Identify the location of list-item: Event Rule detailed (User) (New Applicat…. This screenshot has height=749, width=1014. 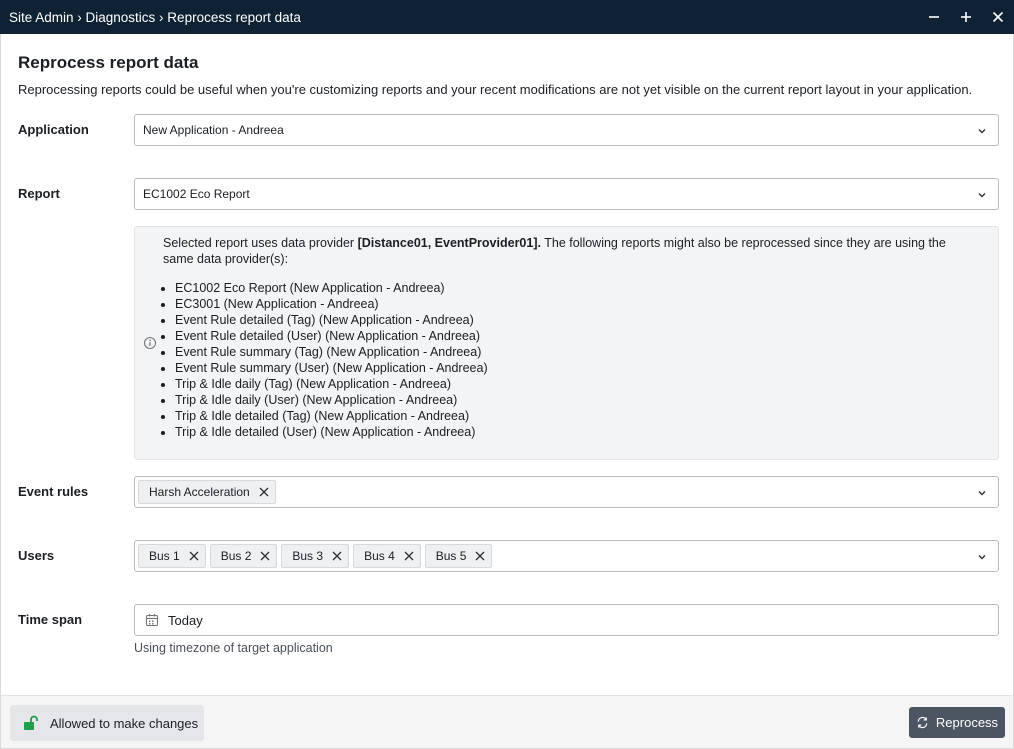
(576, 336).